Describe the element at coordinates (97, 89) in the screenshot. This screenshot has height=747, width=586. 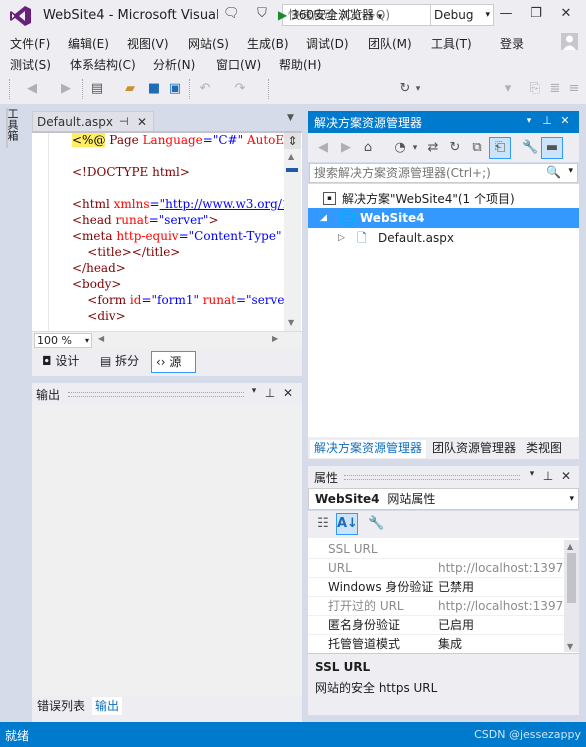
I see `new-project-icon: ▤` at that location.